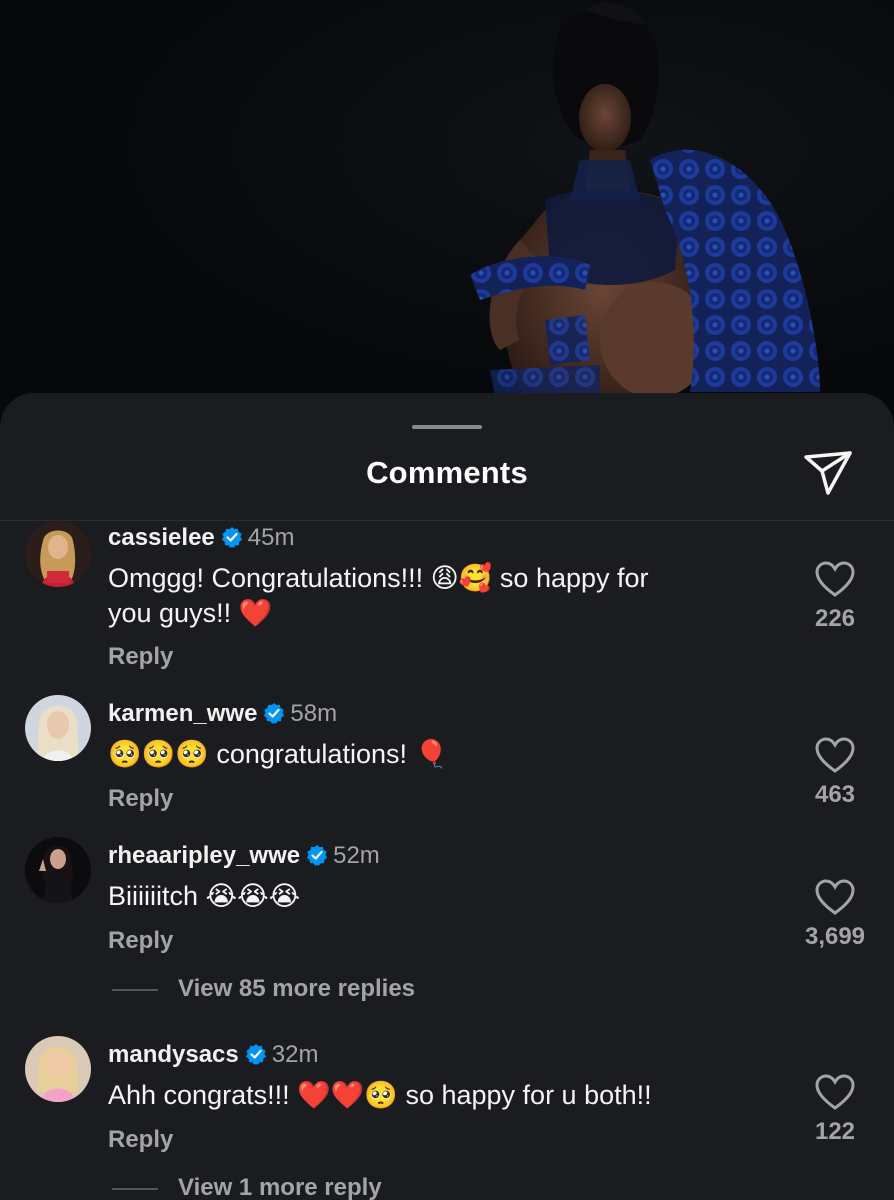 The height and width of the screenshot is (1200, 894). I want to click on like-count: 226, so click(835, 618).